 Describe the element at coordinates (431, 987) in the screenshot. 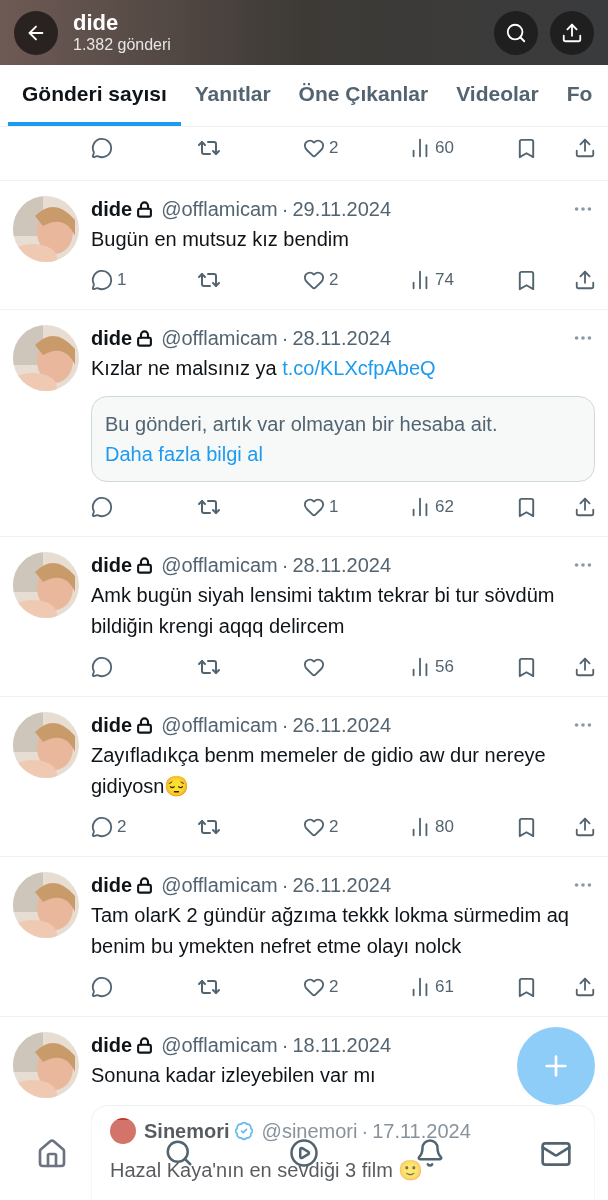

I see `views-button: 61` at that location.